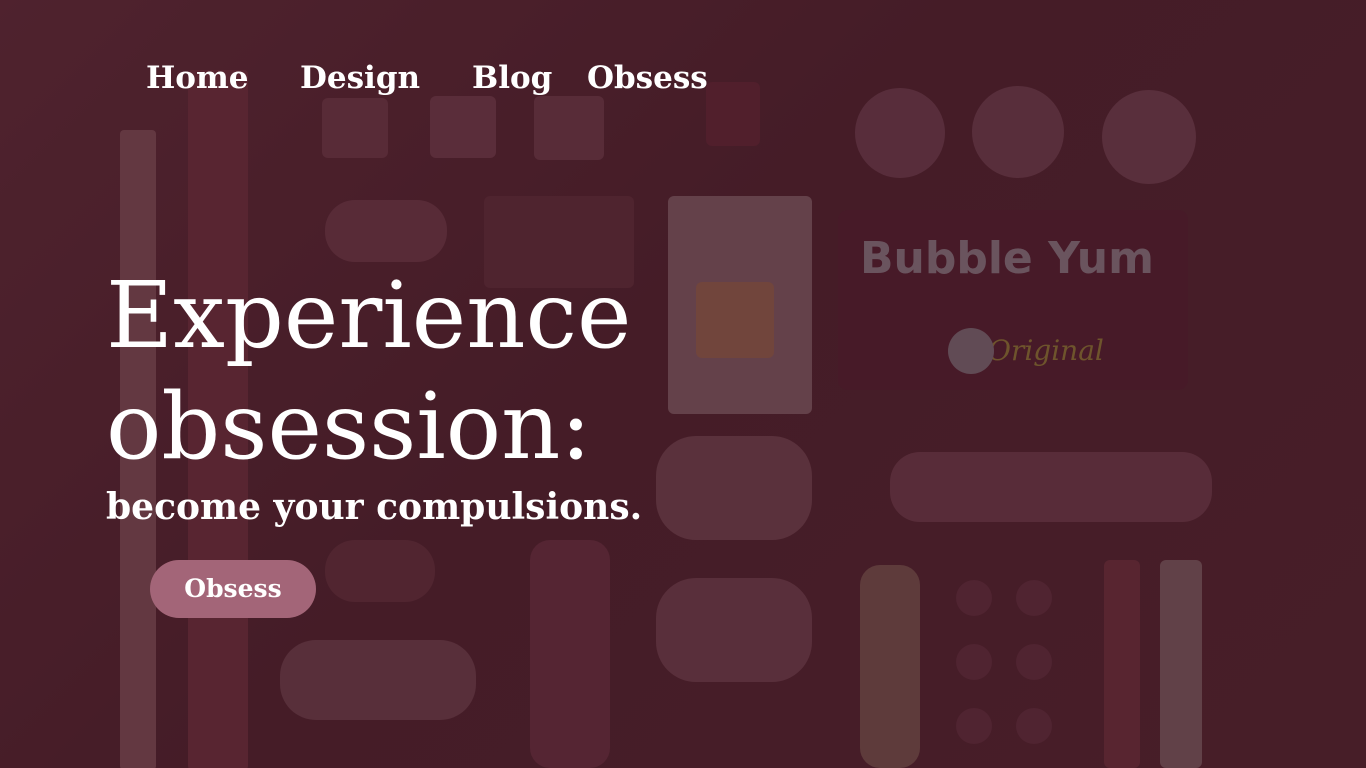  I want to click on hero-heading-line2: obsession:, so click(349, 426).